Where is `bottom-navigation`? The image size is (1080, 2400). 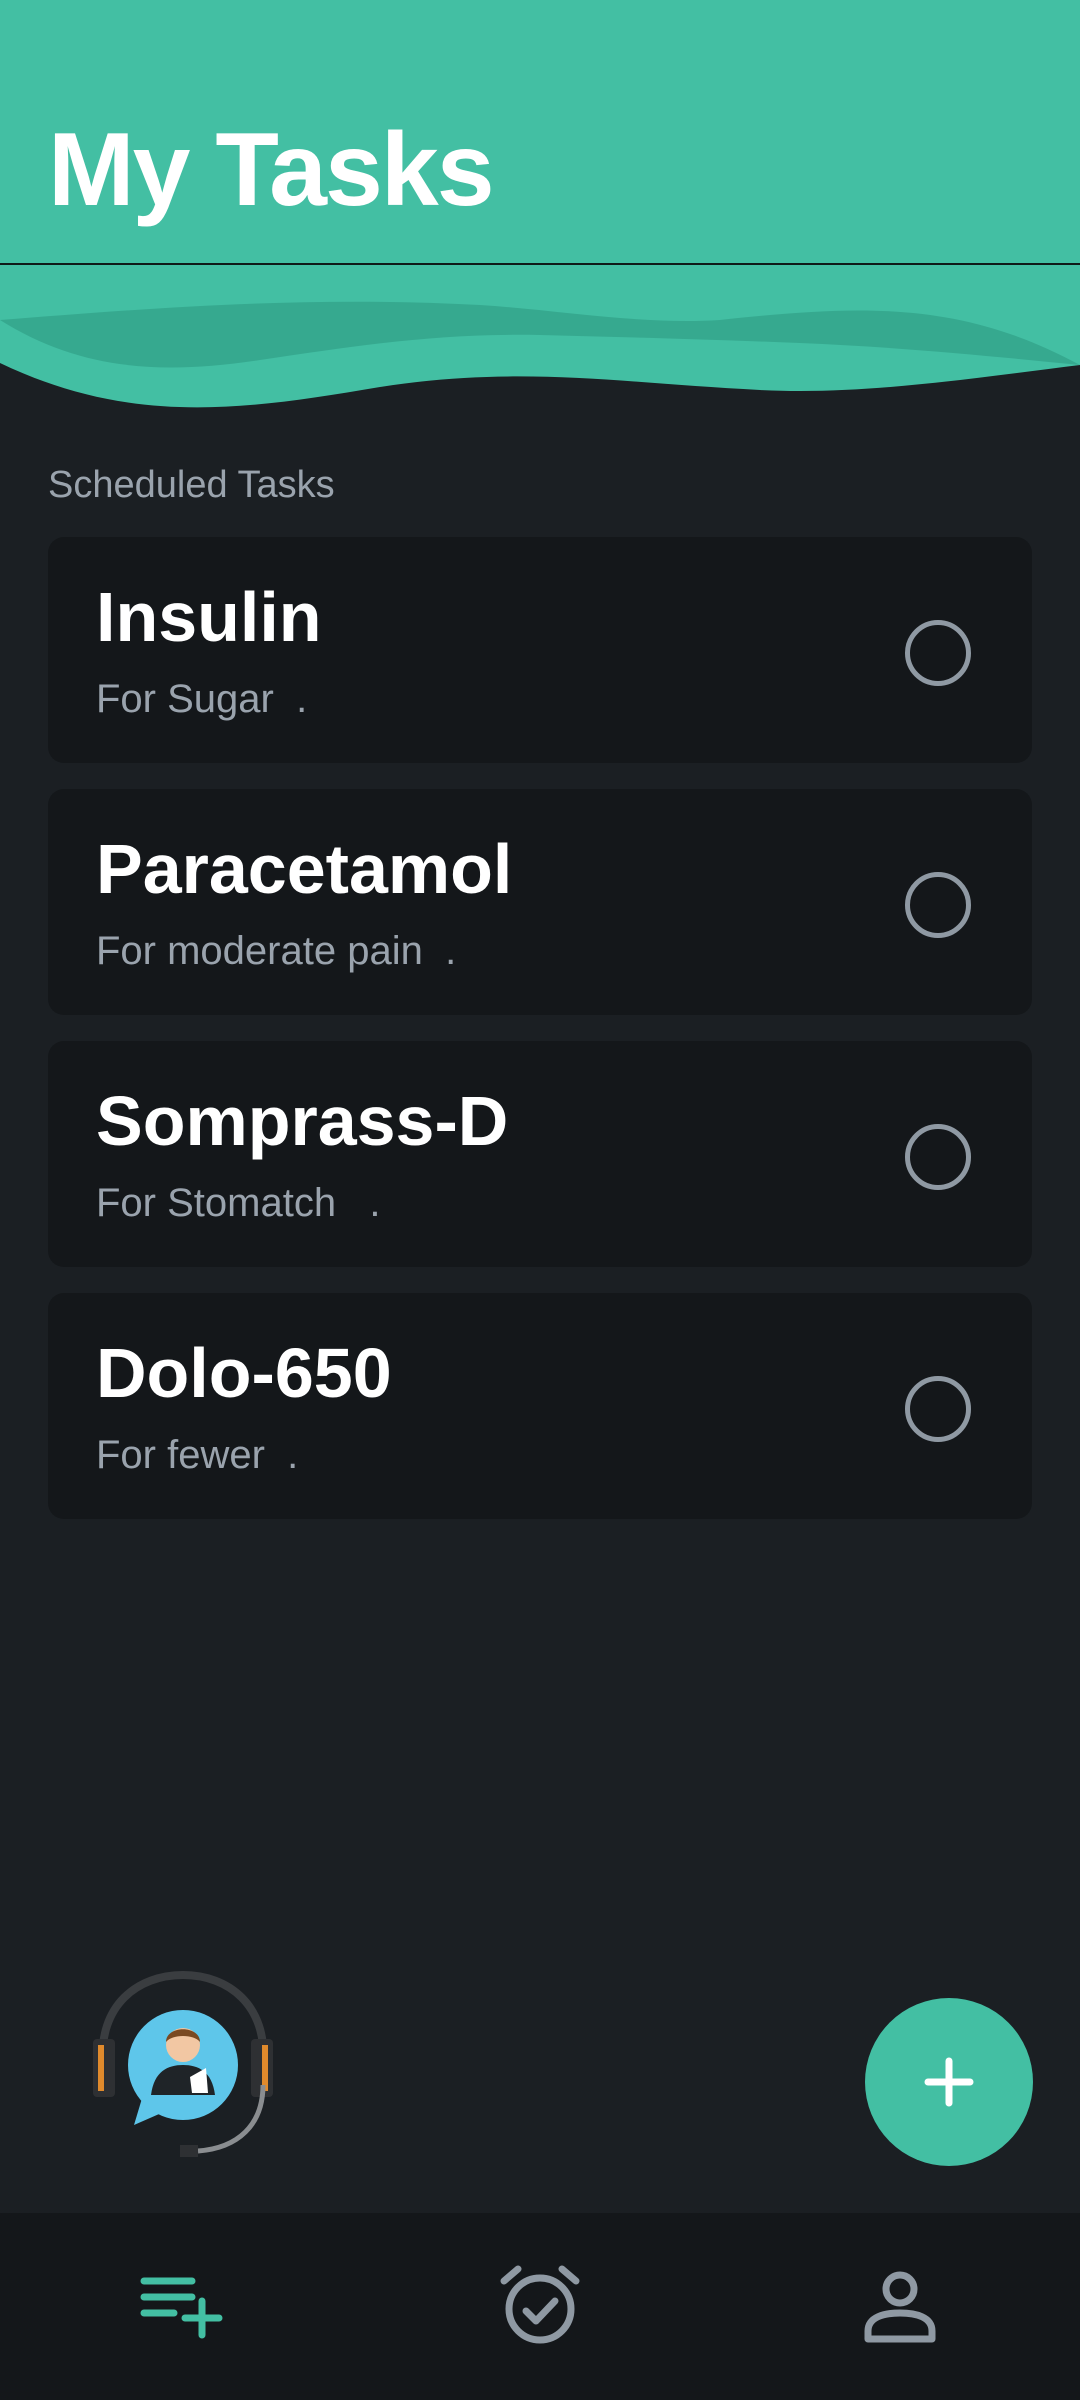
bottom-navigation is located at coordinates (540, 2306).